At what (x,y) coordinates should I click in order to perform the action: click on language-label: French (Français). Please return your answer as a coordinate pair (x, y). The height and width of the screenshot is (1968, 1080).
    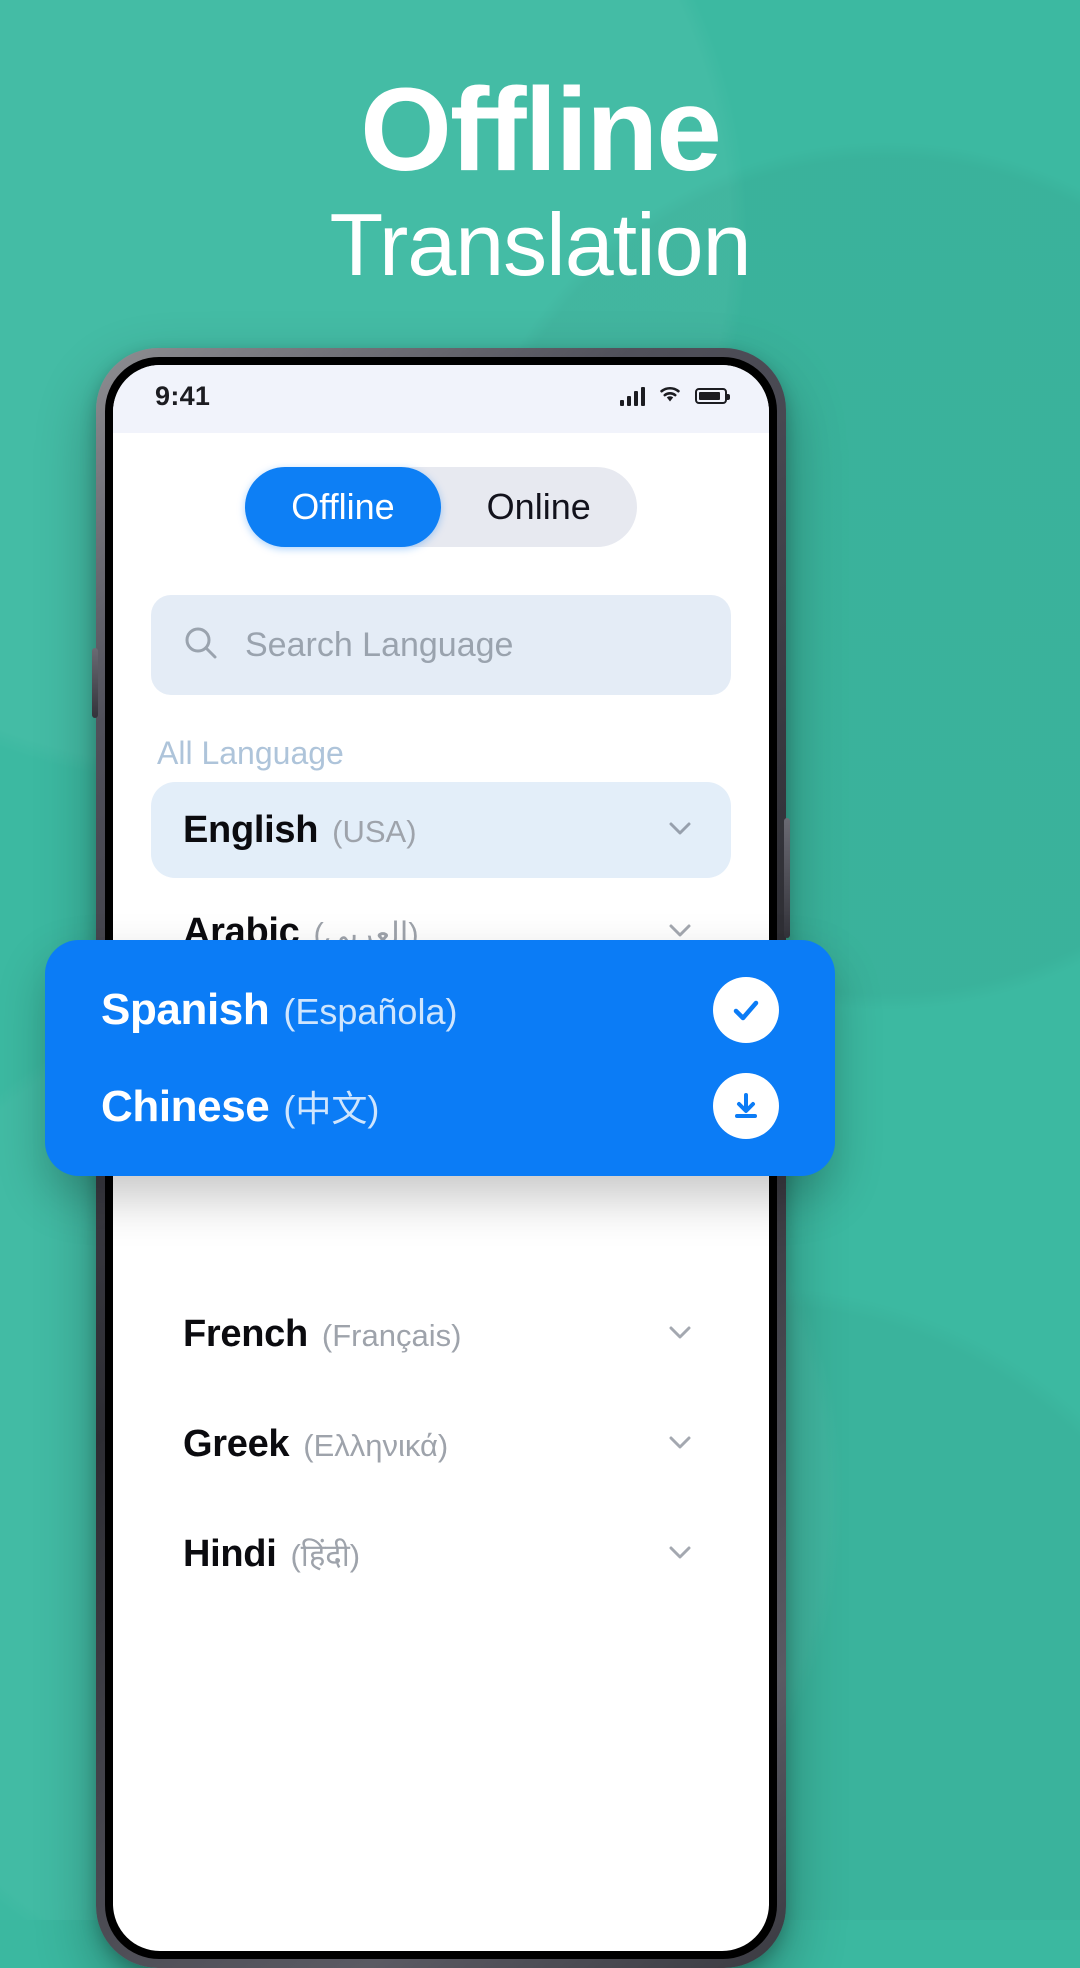
    Looking at the image, I should click on (322, 1333).